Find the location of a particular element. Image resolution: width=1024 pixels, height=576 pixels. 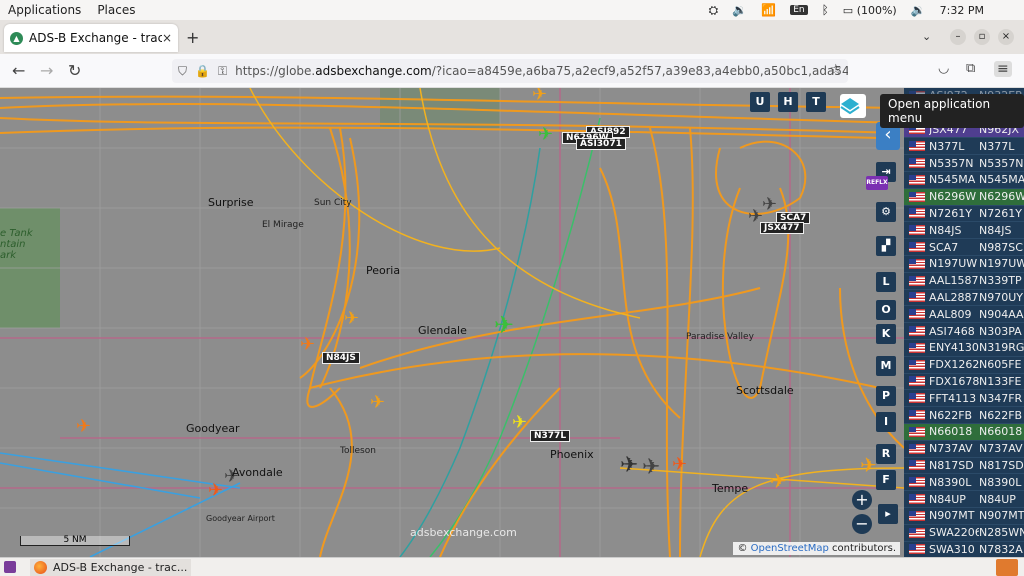

new-tab-button: + is located at coordinates (192, 37).